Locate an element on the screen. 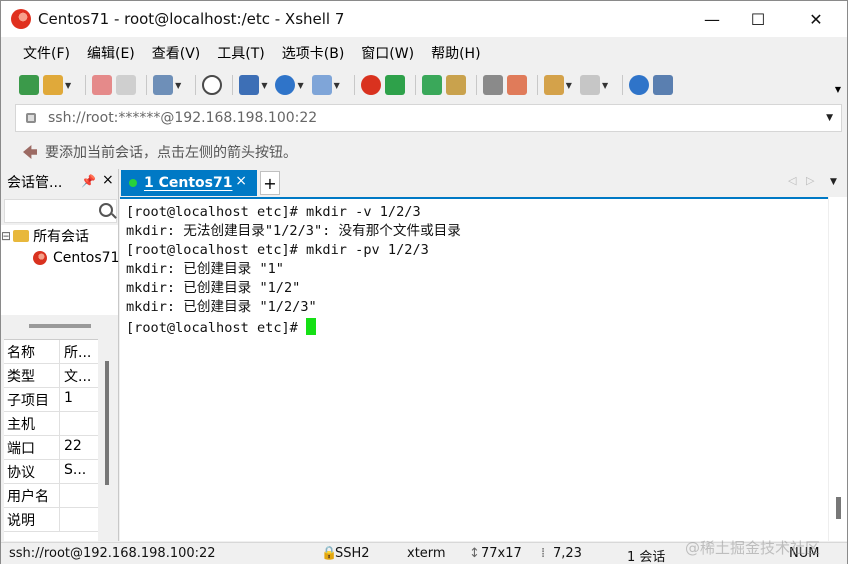  terminal-prompt-line: [root@localhost etc]# is located at coordinates (477, 327).